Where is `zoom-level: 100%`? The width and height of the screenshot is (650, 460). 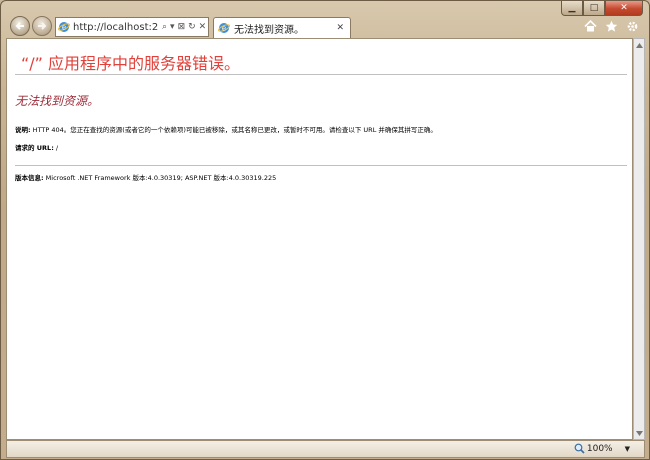
zoom-level: 100% is located at coordinates (600, 449).